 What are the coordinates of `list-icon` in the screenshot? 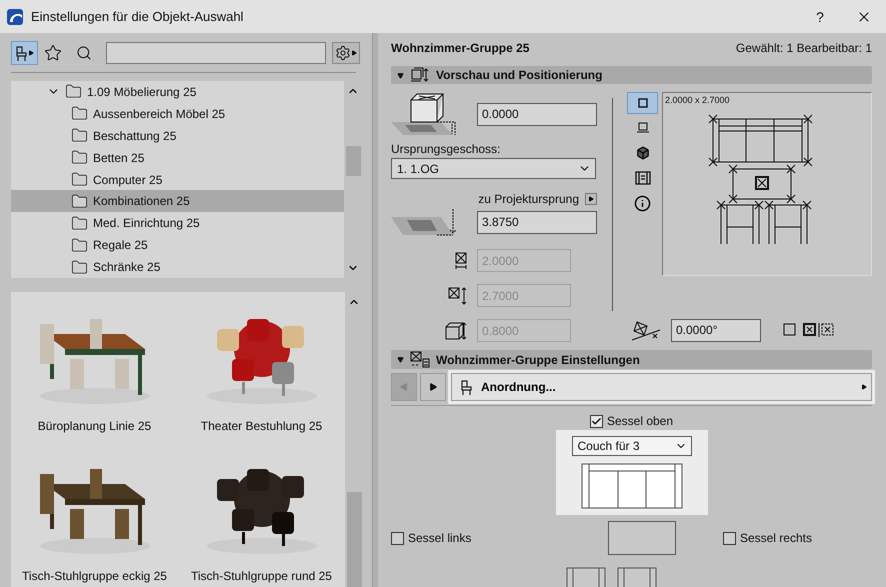 It's located at (642, 178).